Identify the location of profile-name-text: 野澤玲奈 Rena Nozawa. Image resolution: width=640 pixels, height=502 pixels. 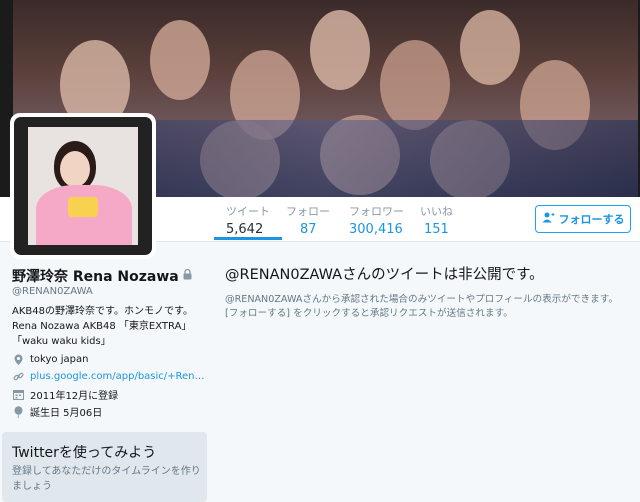
(95, 277).